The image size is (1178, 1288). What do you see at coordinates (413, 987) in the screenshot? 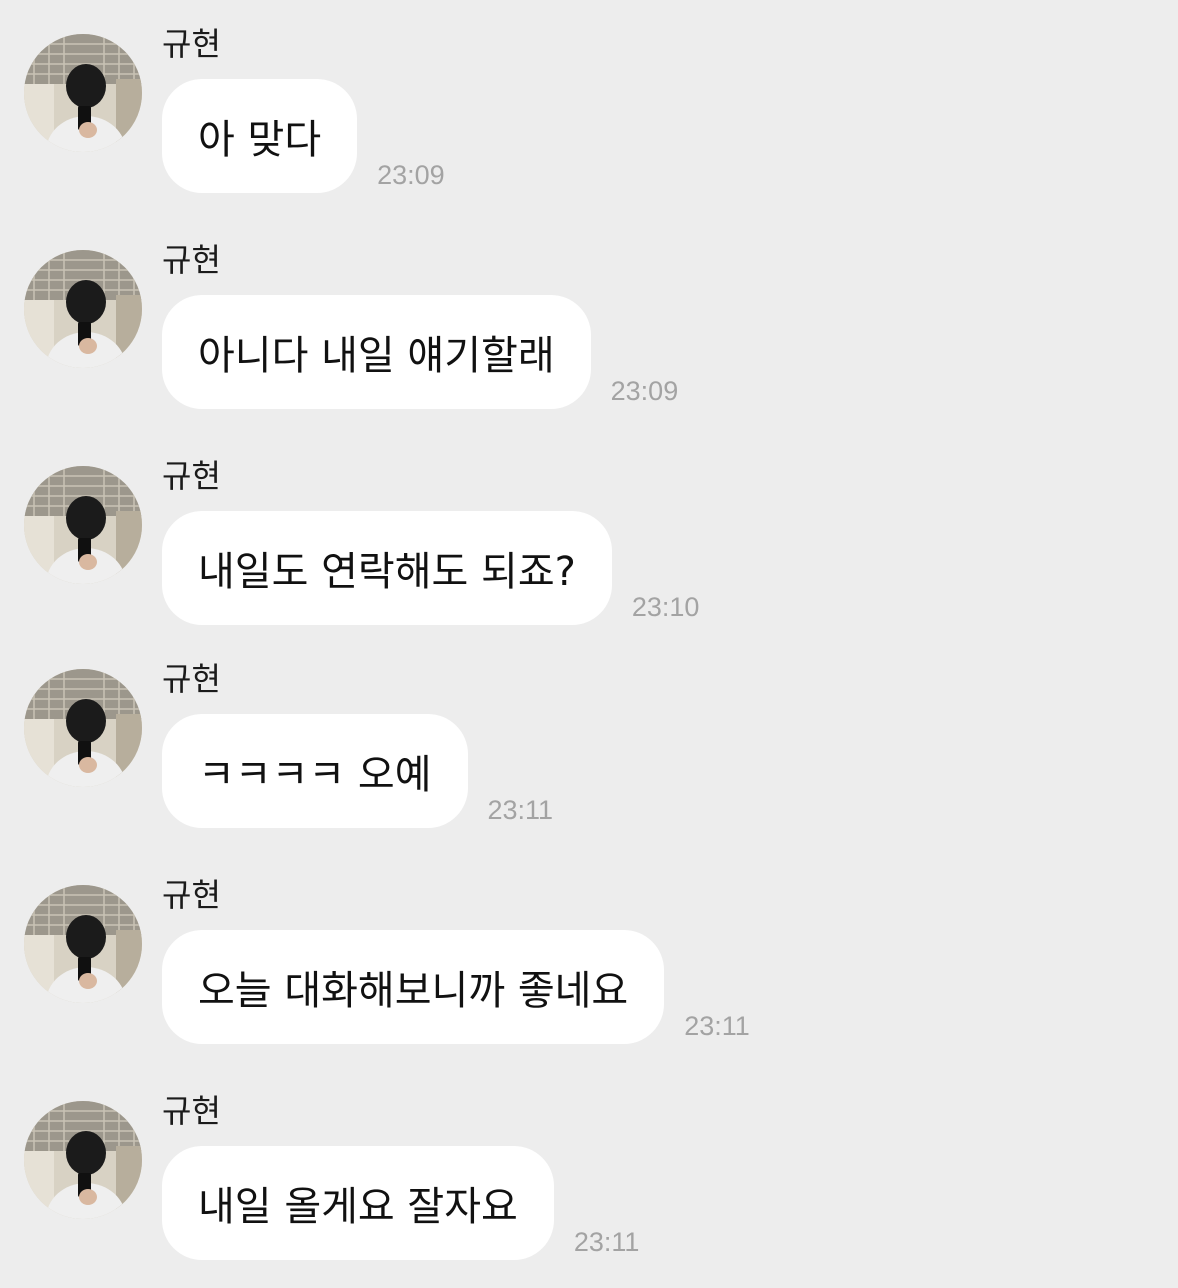
I see `message-bubble: 오늘 대화해보니까 좋네요` at bounding box center [413, 987].